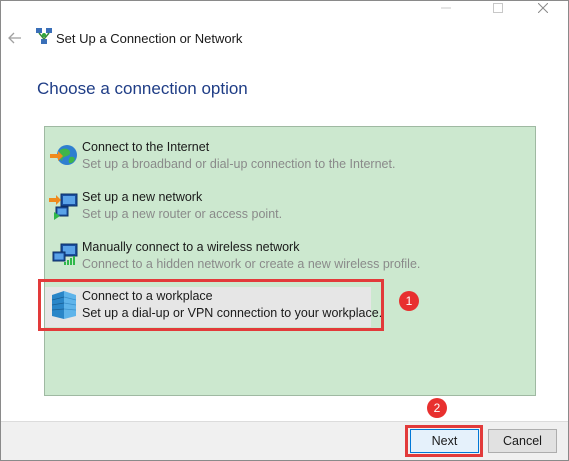 Image resolution: width=569 pixels, height=461 pixels. I want to click on cancel-button: Cancel, so click(522, 441).